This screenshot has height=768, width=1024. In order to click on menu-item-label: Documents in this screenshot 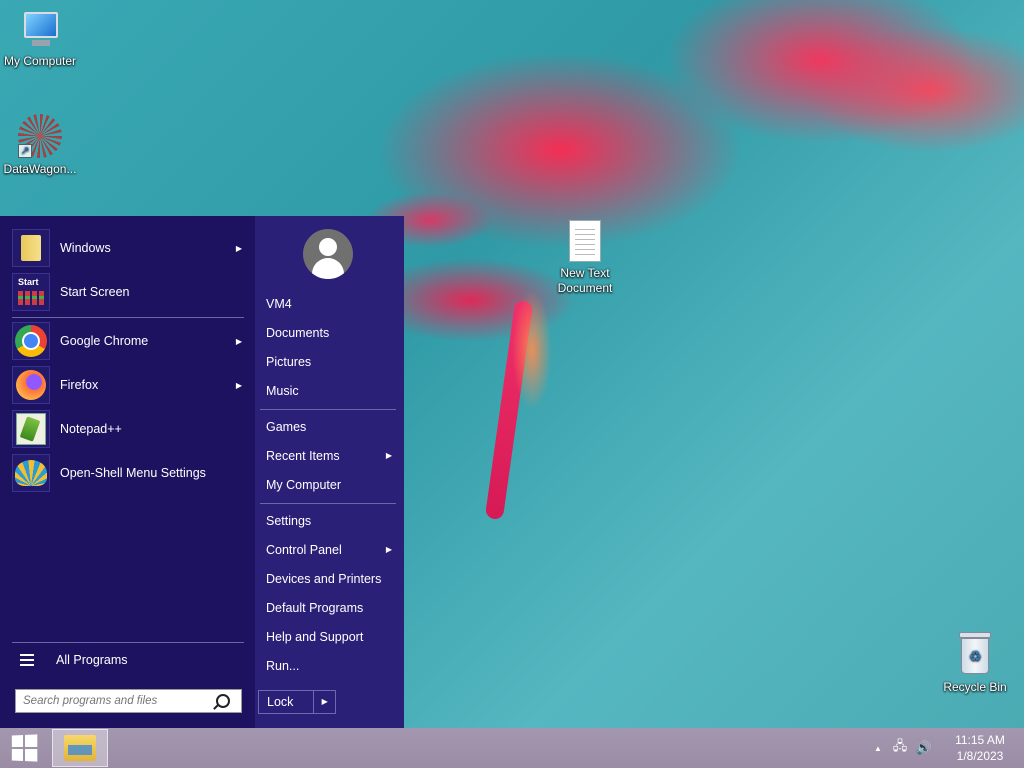, I will do `click(298, 333)`.